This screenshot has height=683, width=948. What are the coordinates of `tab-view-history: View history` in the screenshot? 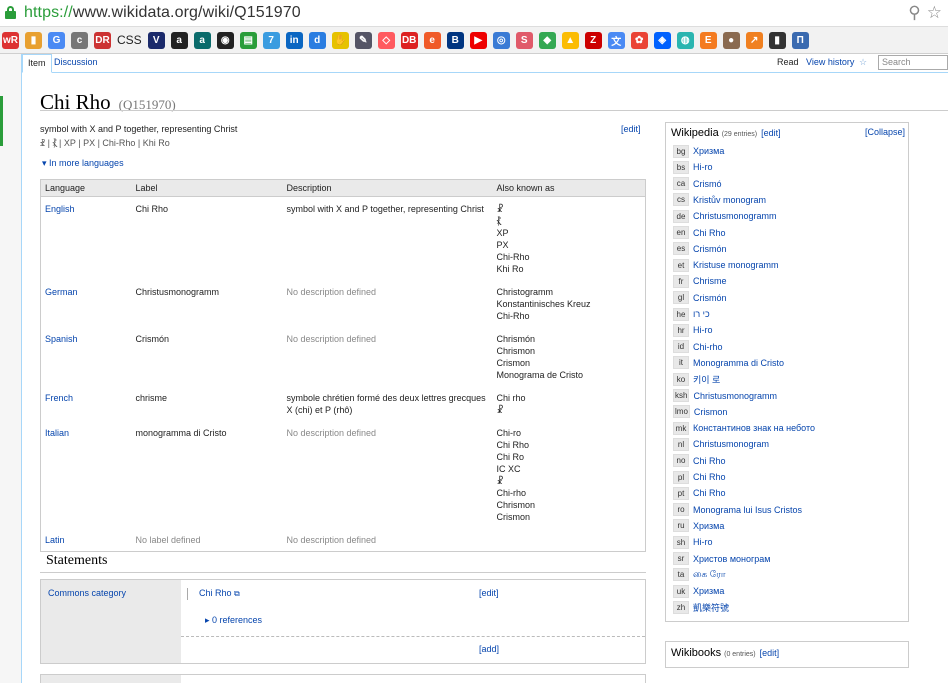 It's located at (830, 63).